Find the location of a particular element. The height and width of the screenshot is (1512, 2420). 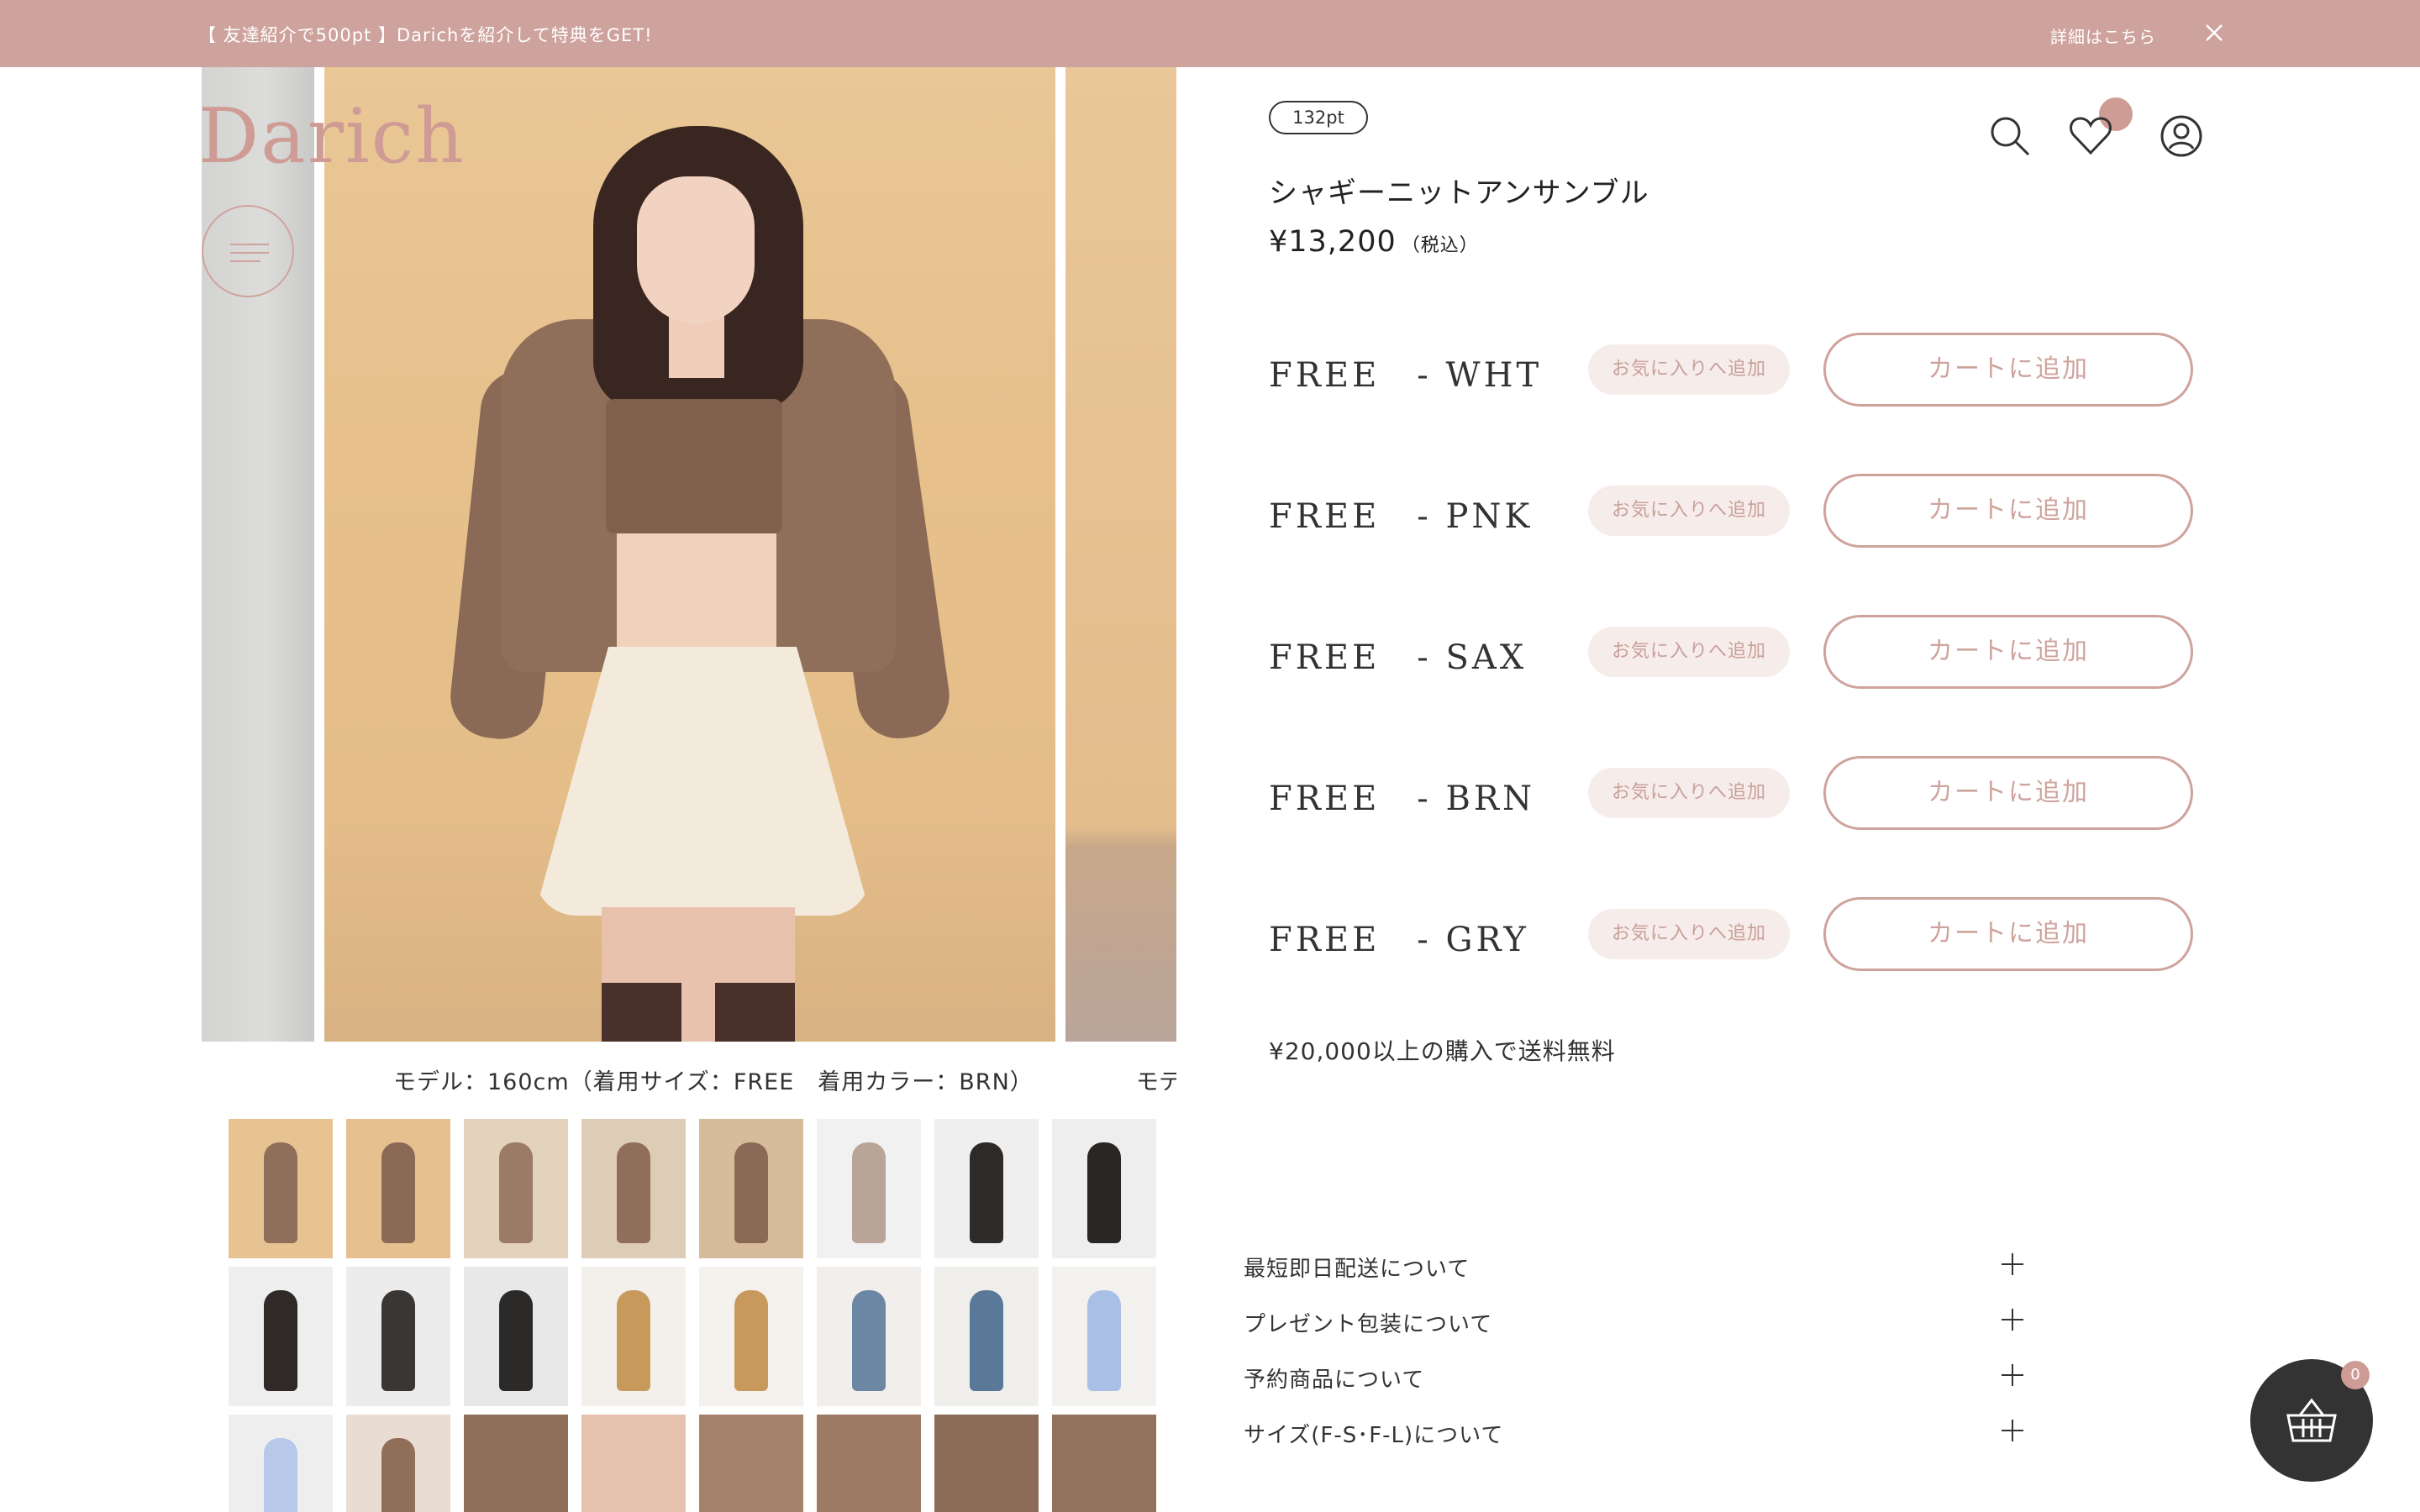

model-sock-left is located at coordinates (642, 1012).